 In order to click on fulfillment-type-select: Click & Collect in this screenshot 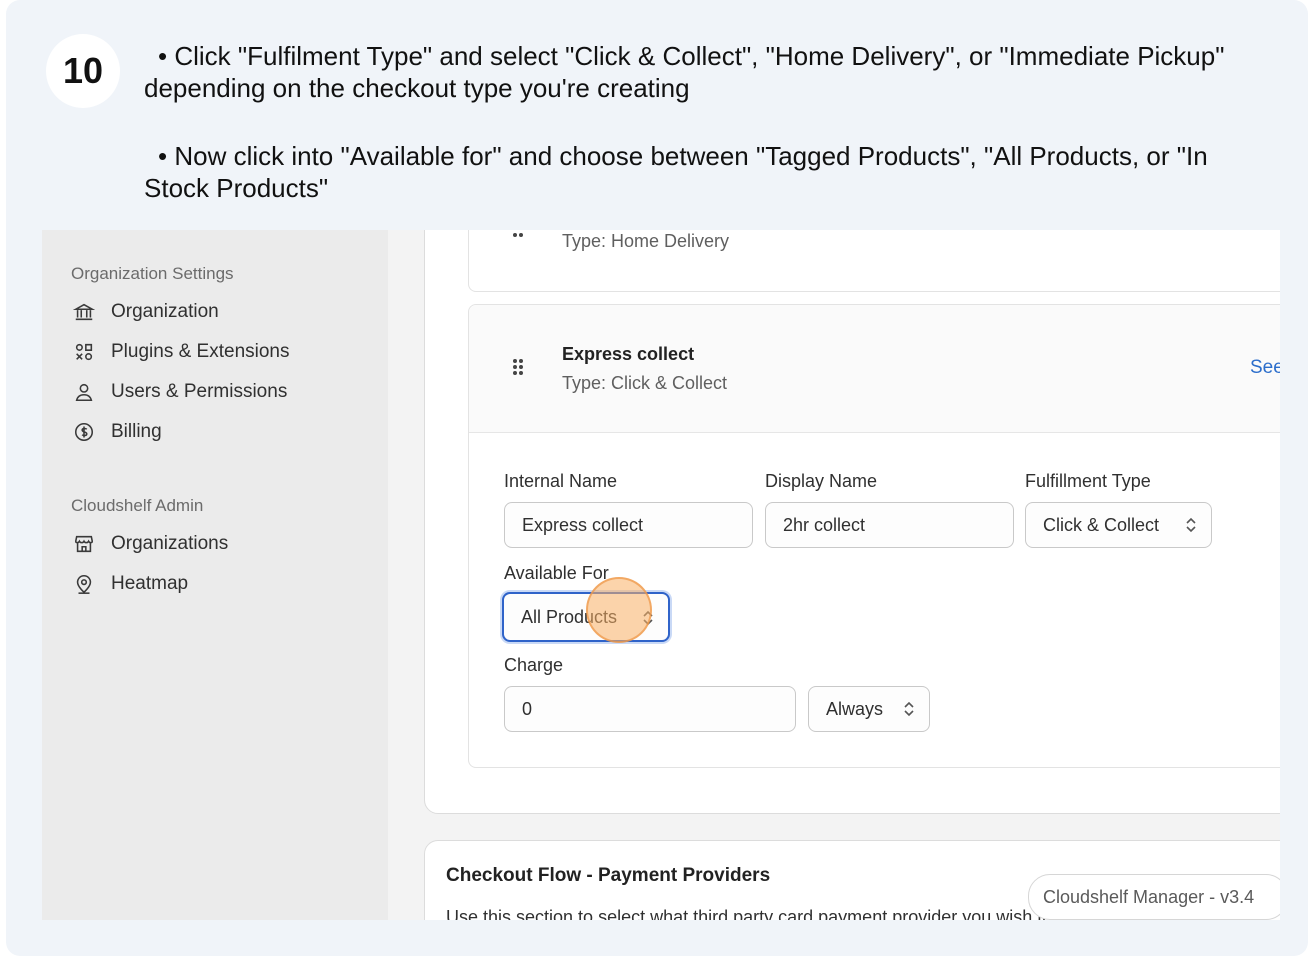, I will do `click(1118, 525)`.